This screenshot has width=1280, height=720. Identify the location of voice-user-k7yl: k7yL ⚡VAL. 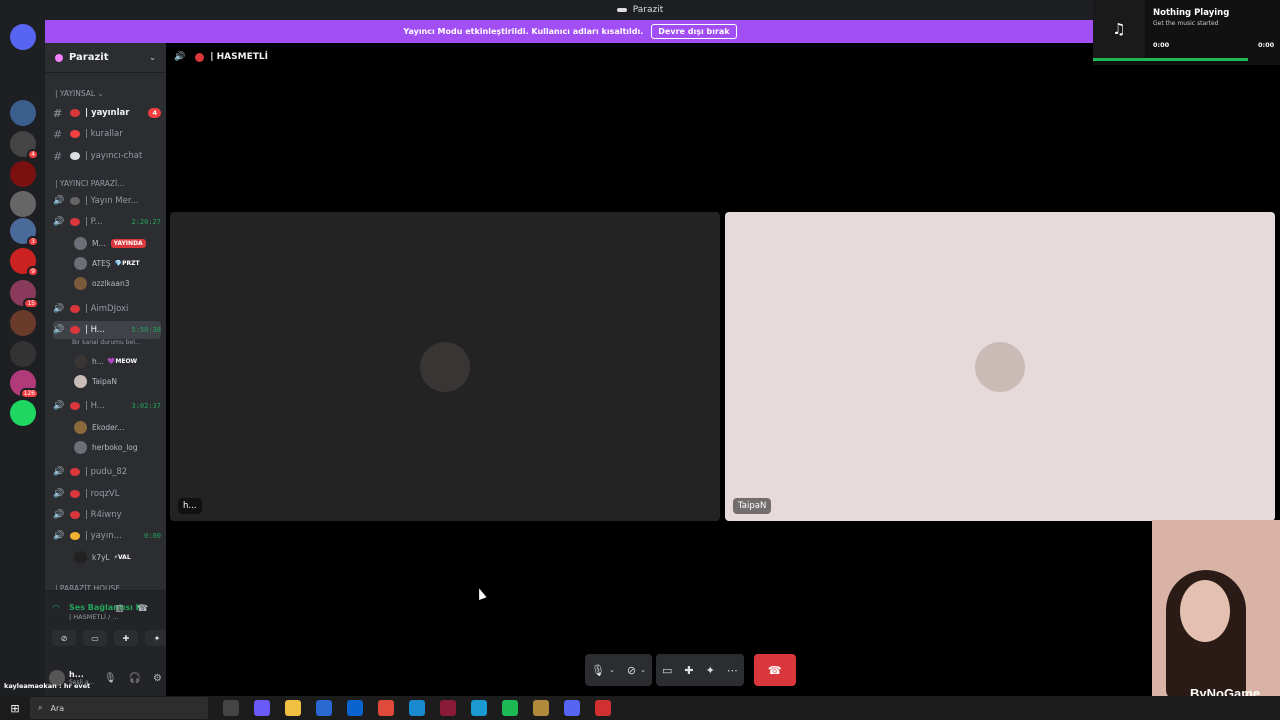
(102, 557).